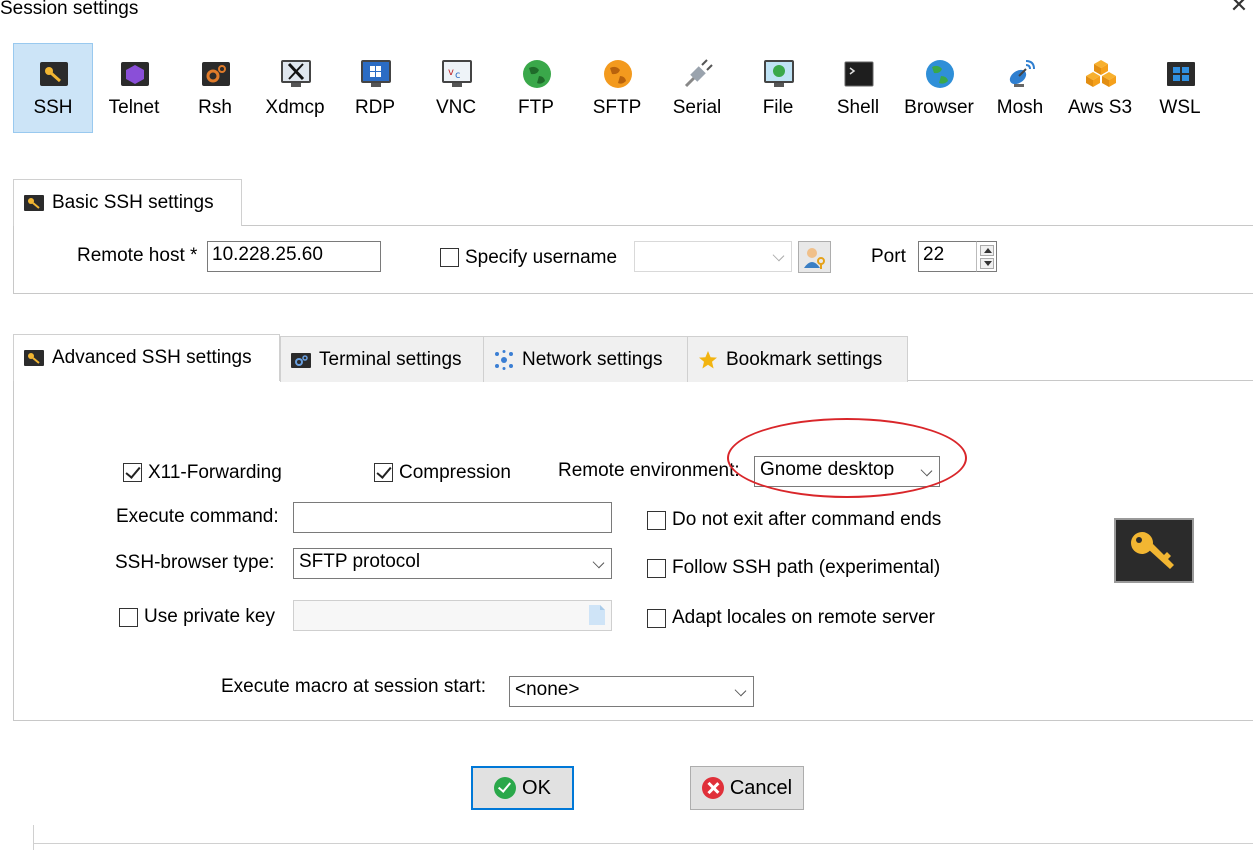 The height and width of the screenshot is (850, 1253). I want to click on ok-button: OK, so click(522, 788).